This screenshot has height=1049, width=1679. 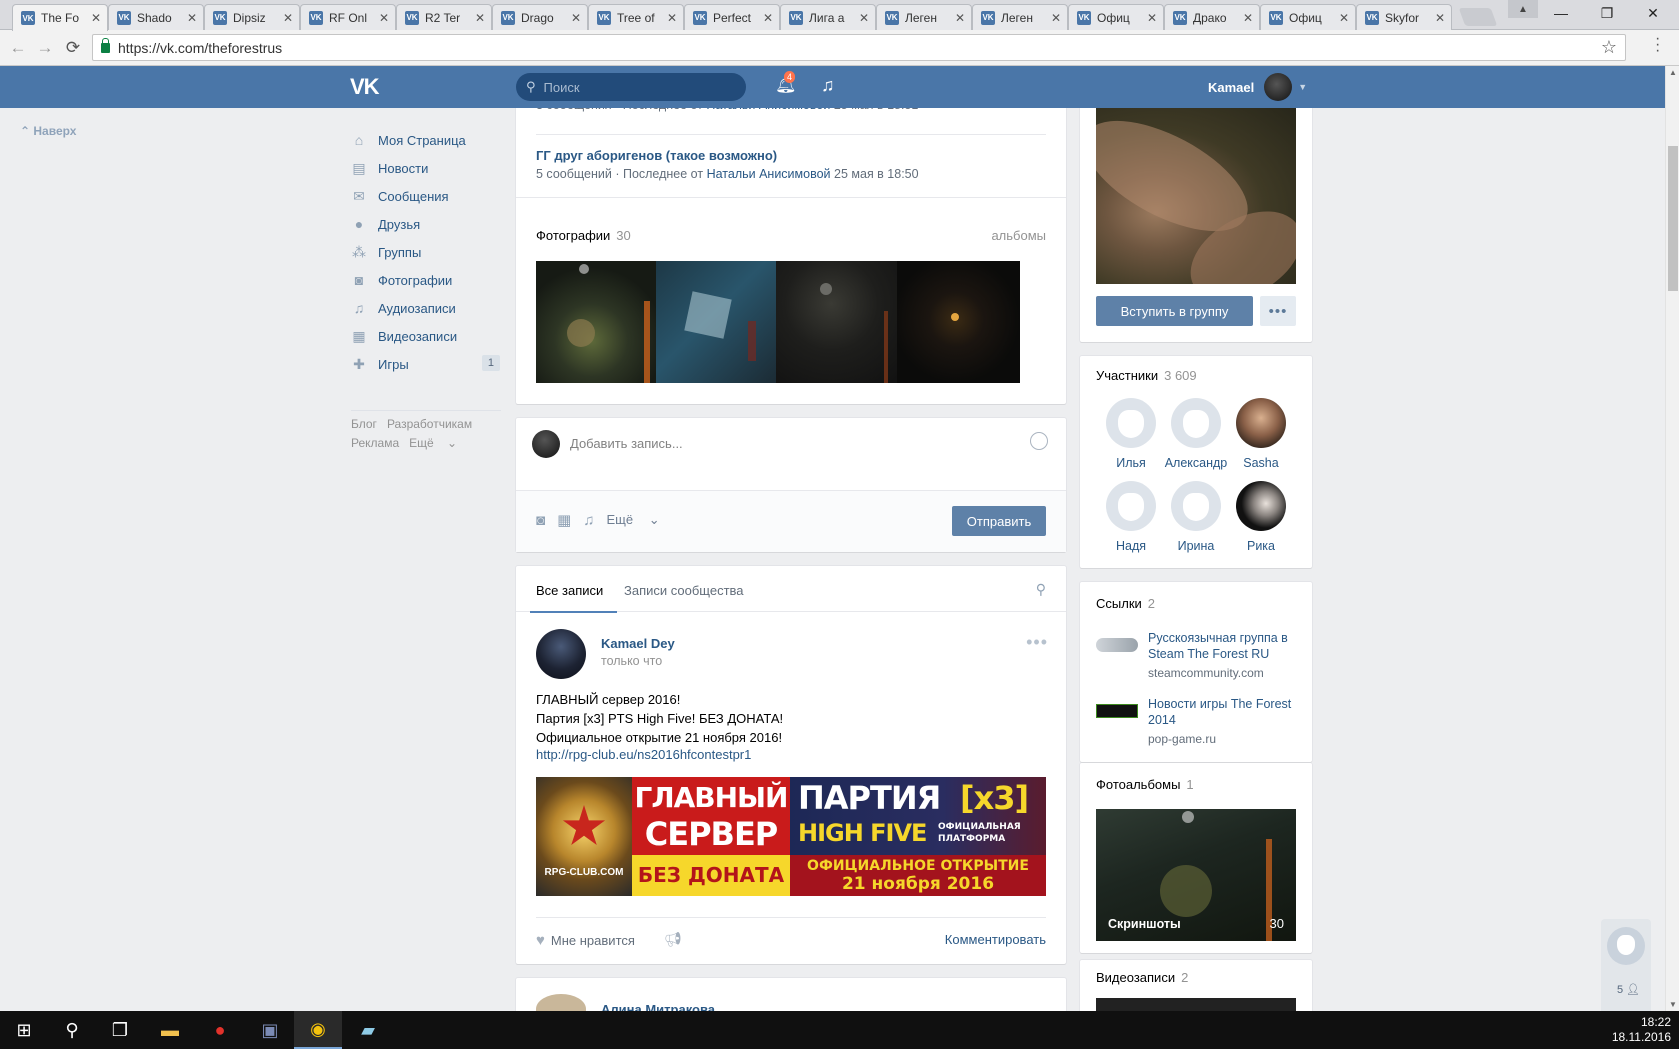 I want to click on task-view-icon: ❐, so click(x=120, y=1030).